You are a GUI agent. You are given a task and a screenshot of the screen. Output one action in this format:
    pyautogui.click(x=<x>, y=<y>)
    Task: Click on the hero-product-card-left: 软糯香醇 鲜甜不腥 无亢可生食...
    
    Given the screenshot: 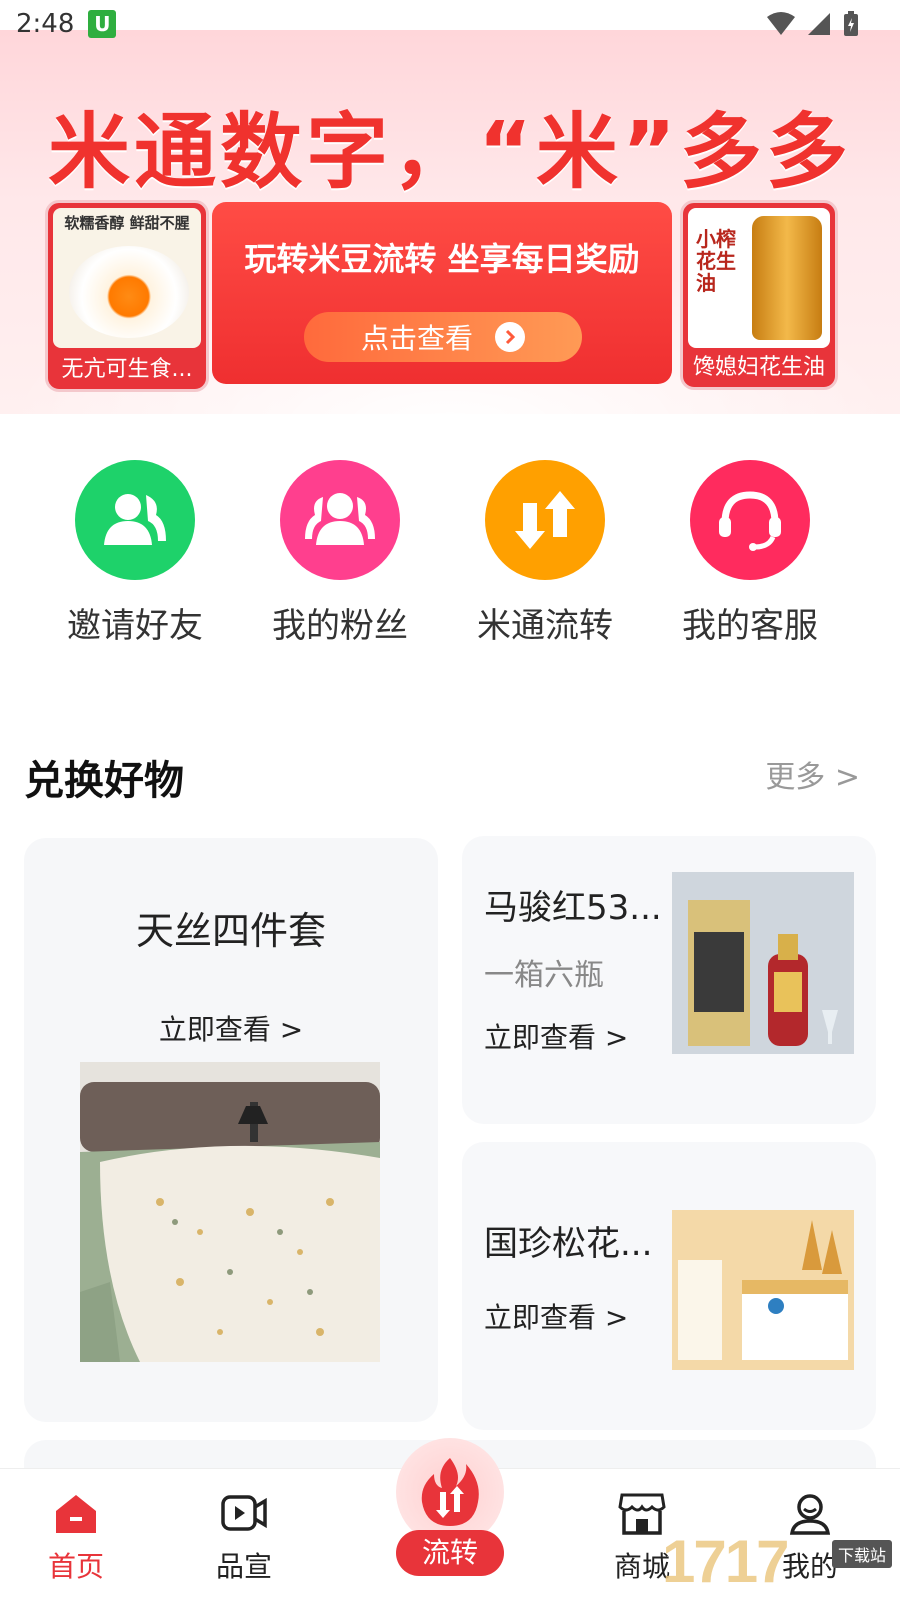 What is the action you would take?
    pyautogui.click(x=127, y=296)
    